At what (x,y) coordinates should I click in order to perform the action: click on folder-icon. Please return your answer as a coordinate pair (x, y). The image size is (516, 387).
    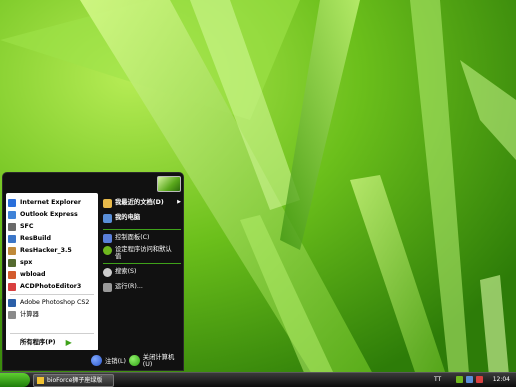
    Looking at the image, I should click on (40, 380).